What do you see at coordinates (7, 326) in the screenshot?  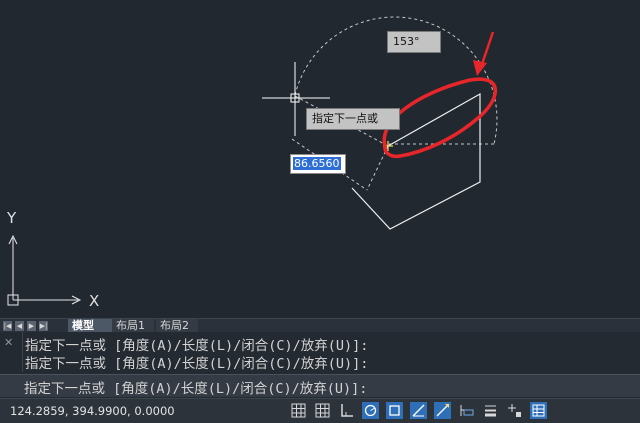 I see `first-icon: |◀` at bounding box center [7, 326].